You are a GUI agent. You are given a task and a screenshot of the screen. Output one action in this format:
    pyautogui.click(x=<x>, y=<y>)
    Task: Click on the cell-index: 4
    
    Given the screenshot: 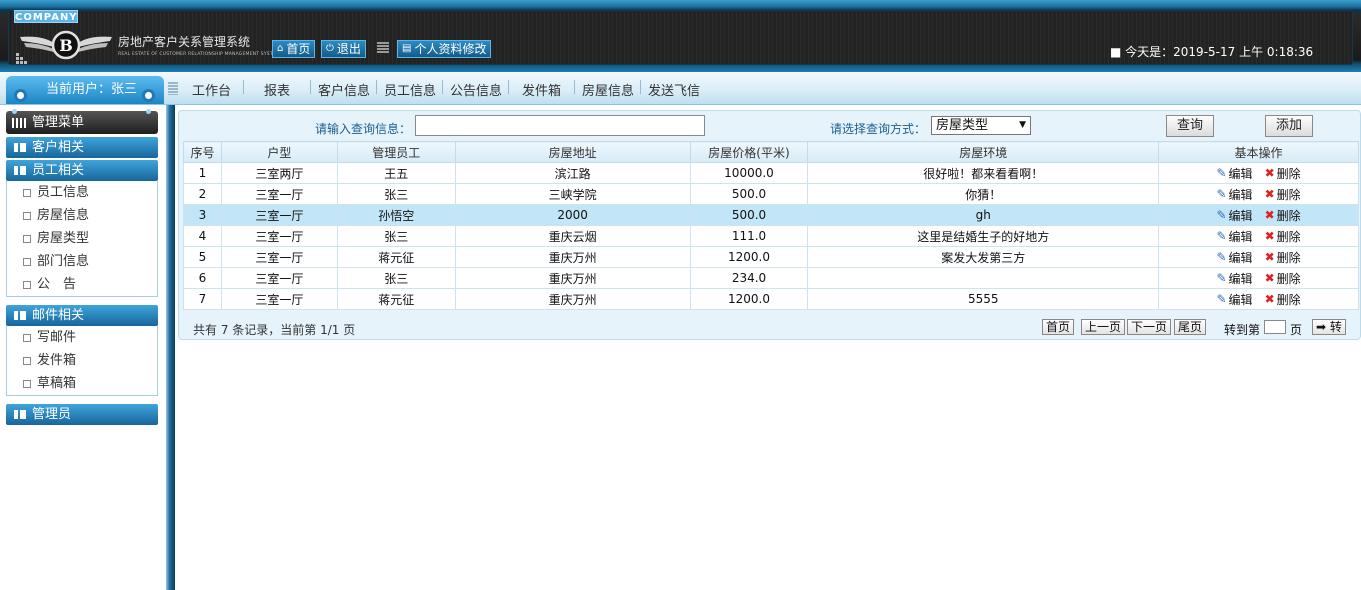 What is the action you would take?
    pyautogui.click(x=202, y=236)
    